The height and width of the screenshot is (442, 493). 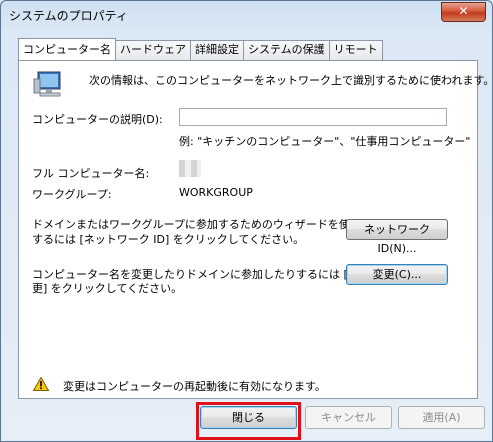 I want to click on window-title: システムのプロパティ, so click(x=68, y=16).